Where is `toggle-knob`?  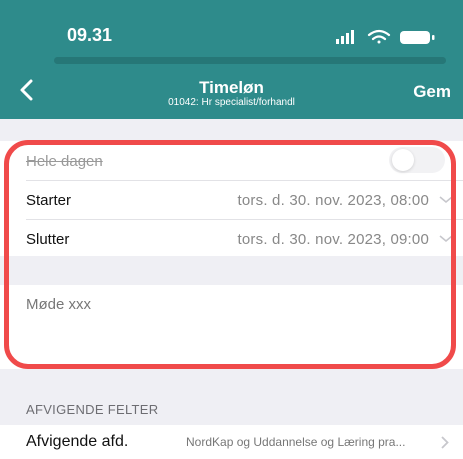
toggle-knob is located at coordinates (403, 160).